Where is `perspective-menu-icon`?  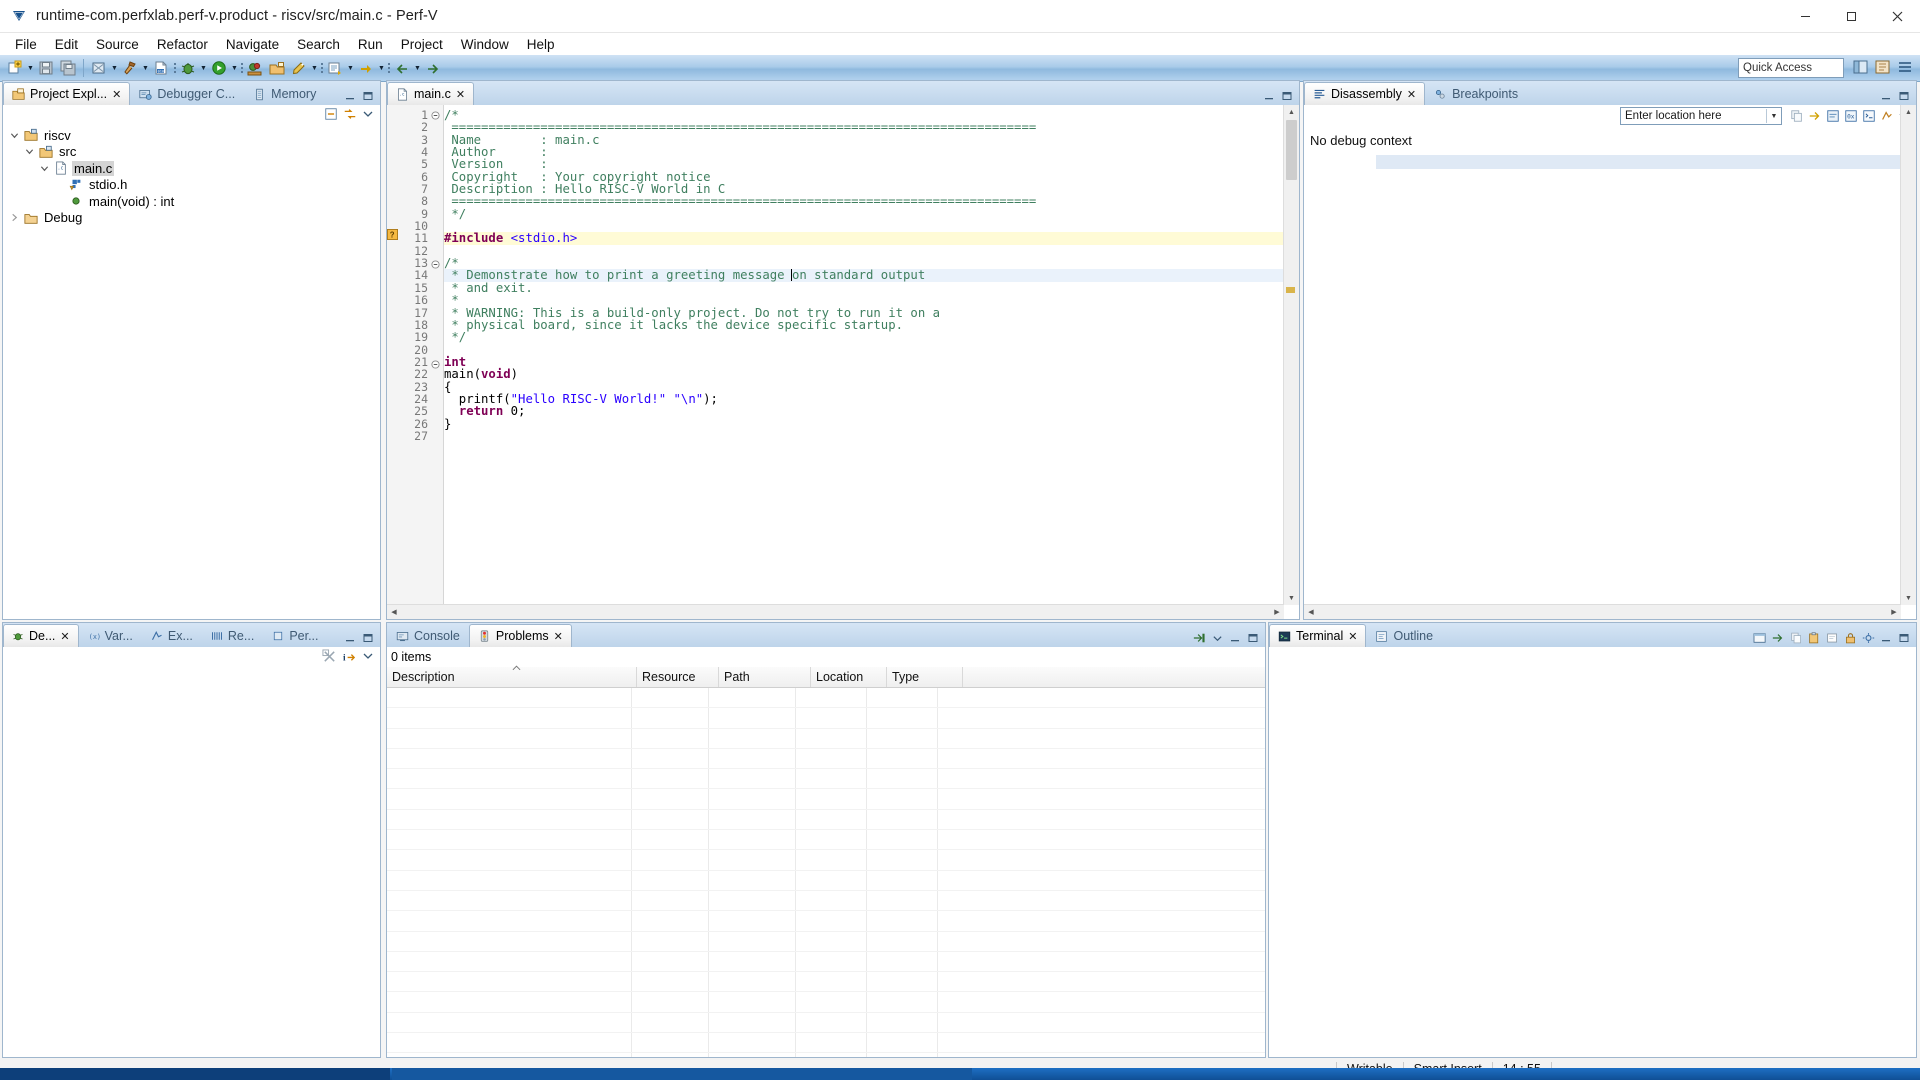 perspective-menu-icon is located at coordinates (1905, 67).